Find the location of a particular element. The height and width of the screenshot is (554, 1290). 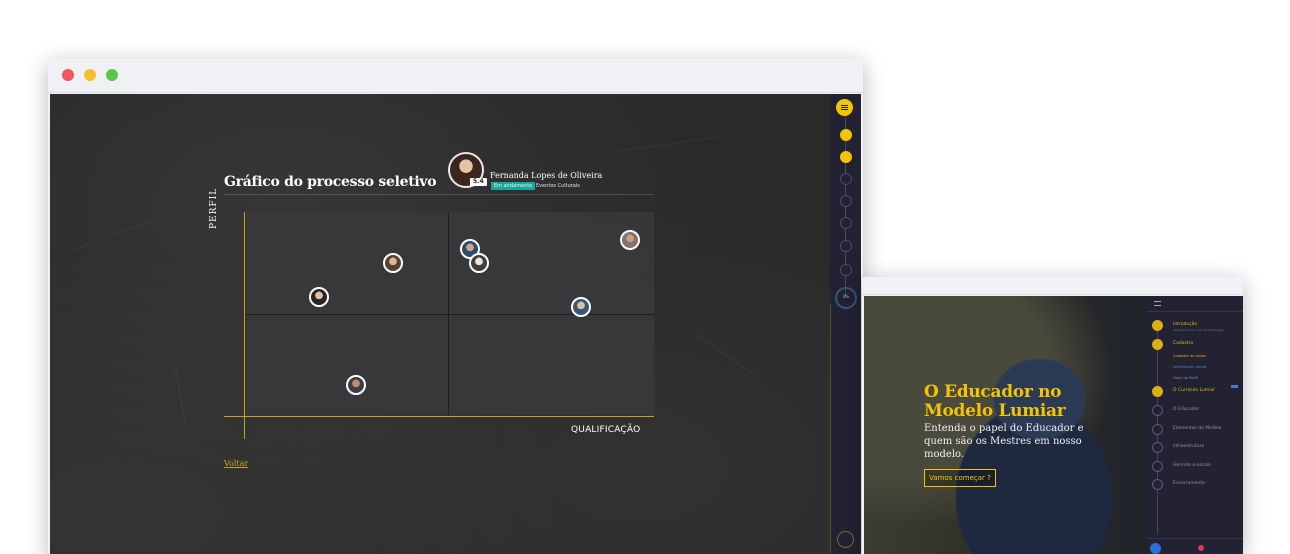

nav-item-label: O Educador is located at coordinates (1186, 409).